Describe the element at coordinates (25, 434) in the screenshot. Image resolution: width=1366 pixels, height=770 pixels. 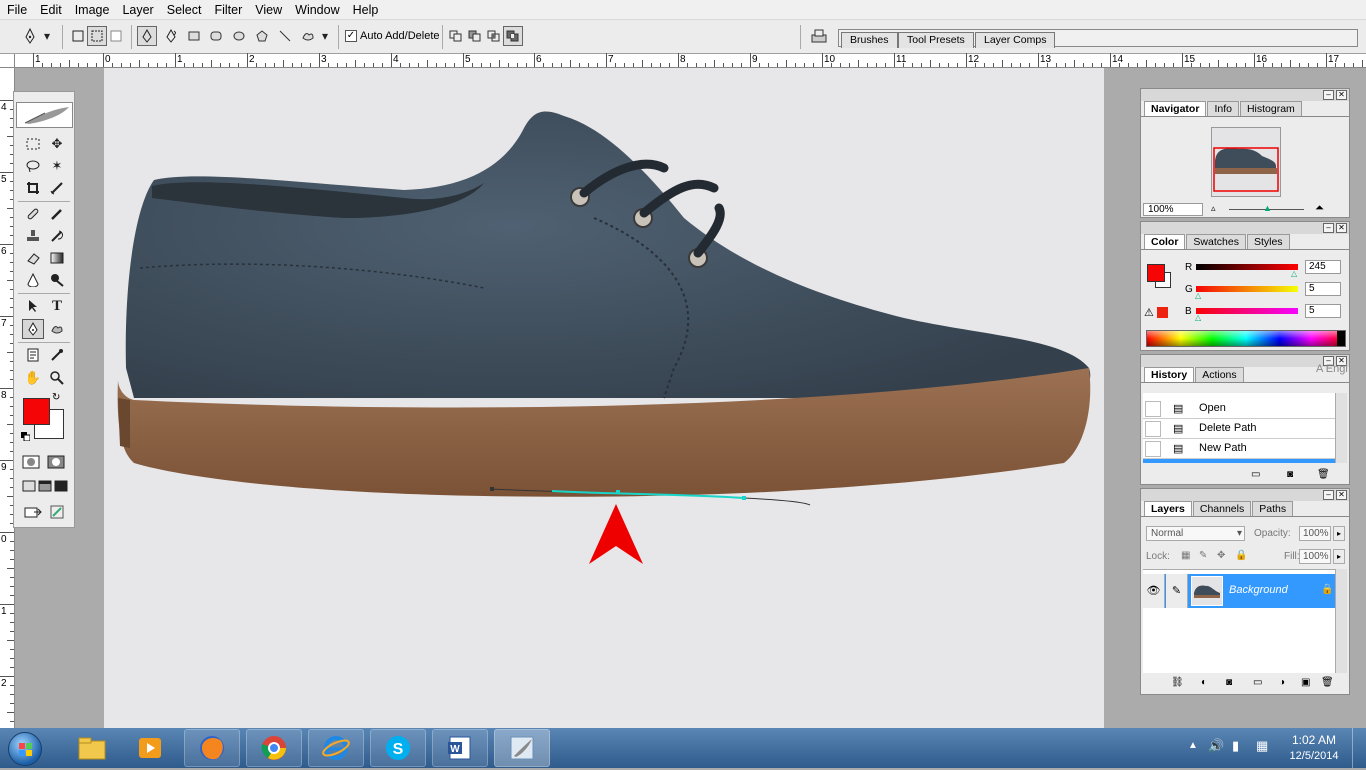
I see `default-colors-icon` at that location.